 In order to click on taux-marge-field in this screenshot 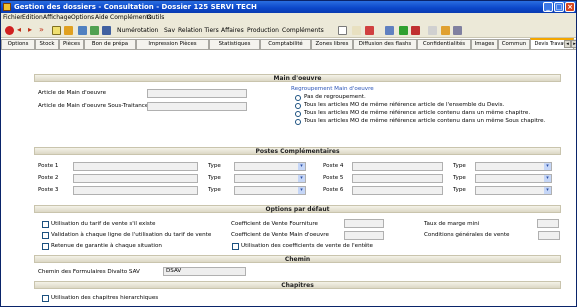, I will do `click(548, 223)`.